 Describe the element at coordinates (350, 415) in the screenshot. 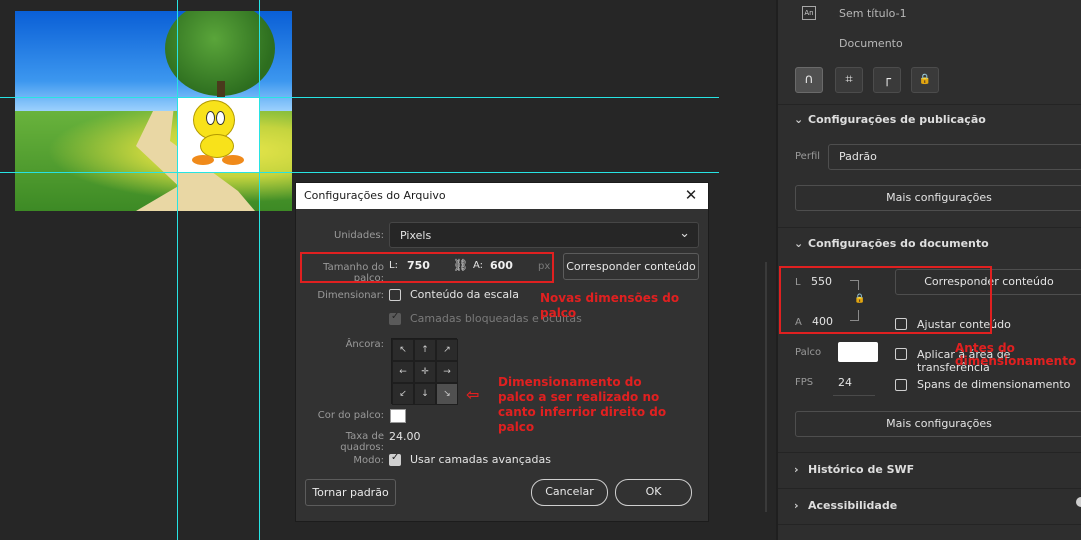

I see `stage-color-label: Cor do palco:` at that location.